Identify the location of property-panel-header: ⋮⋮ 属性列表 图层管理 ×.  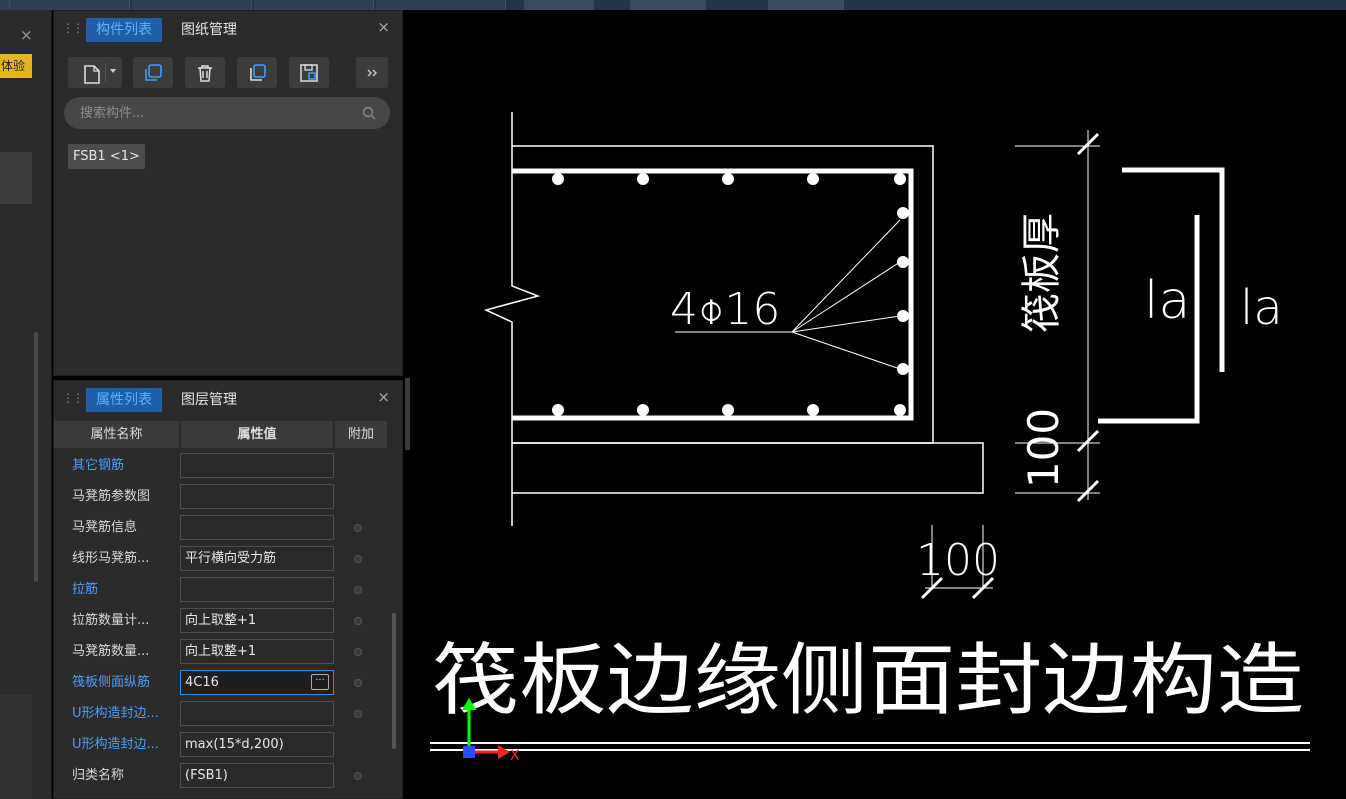
(228, 399).